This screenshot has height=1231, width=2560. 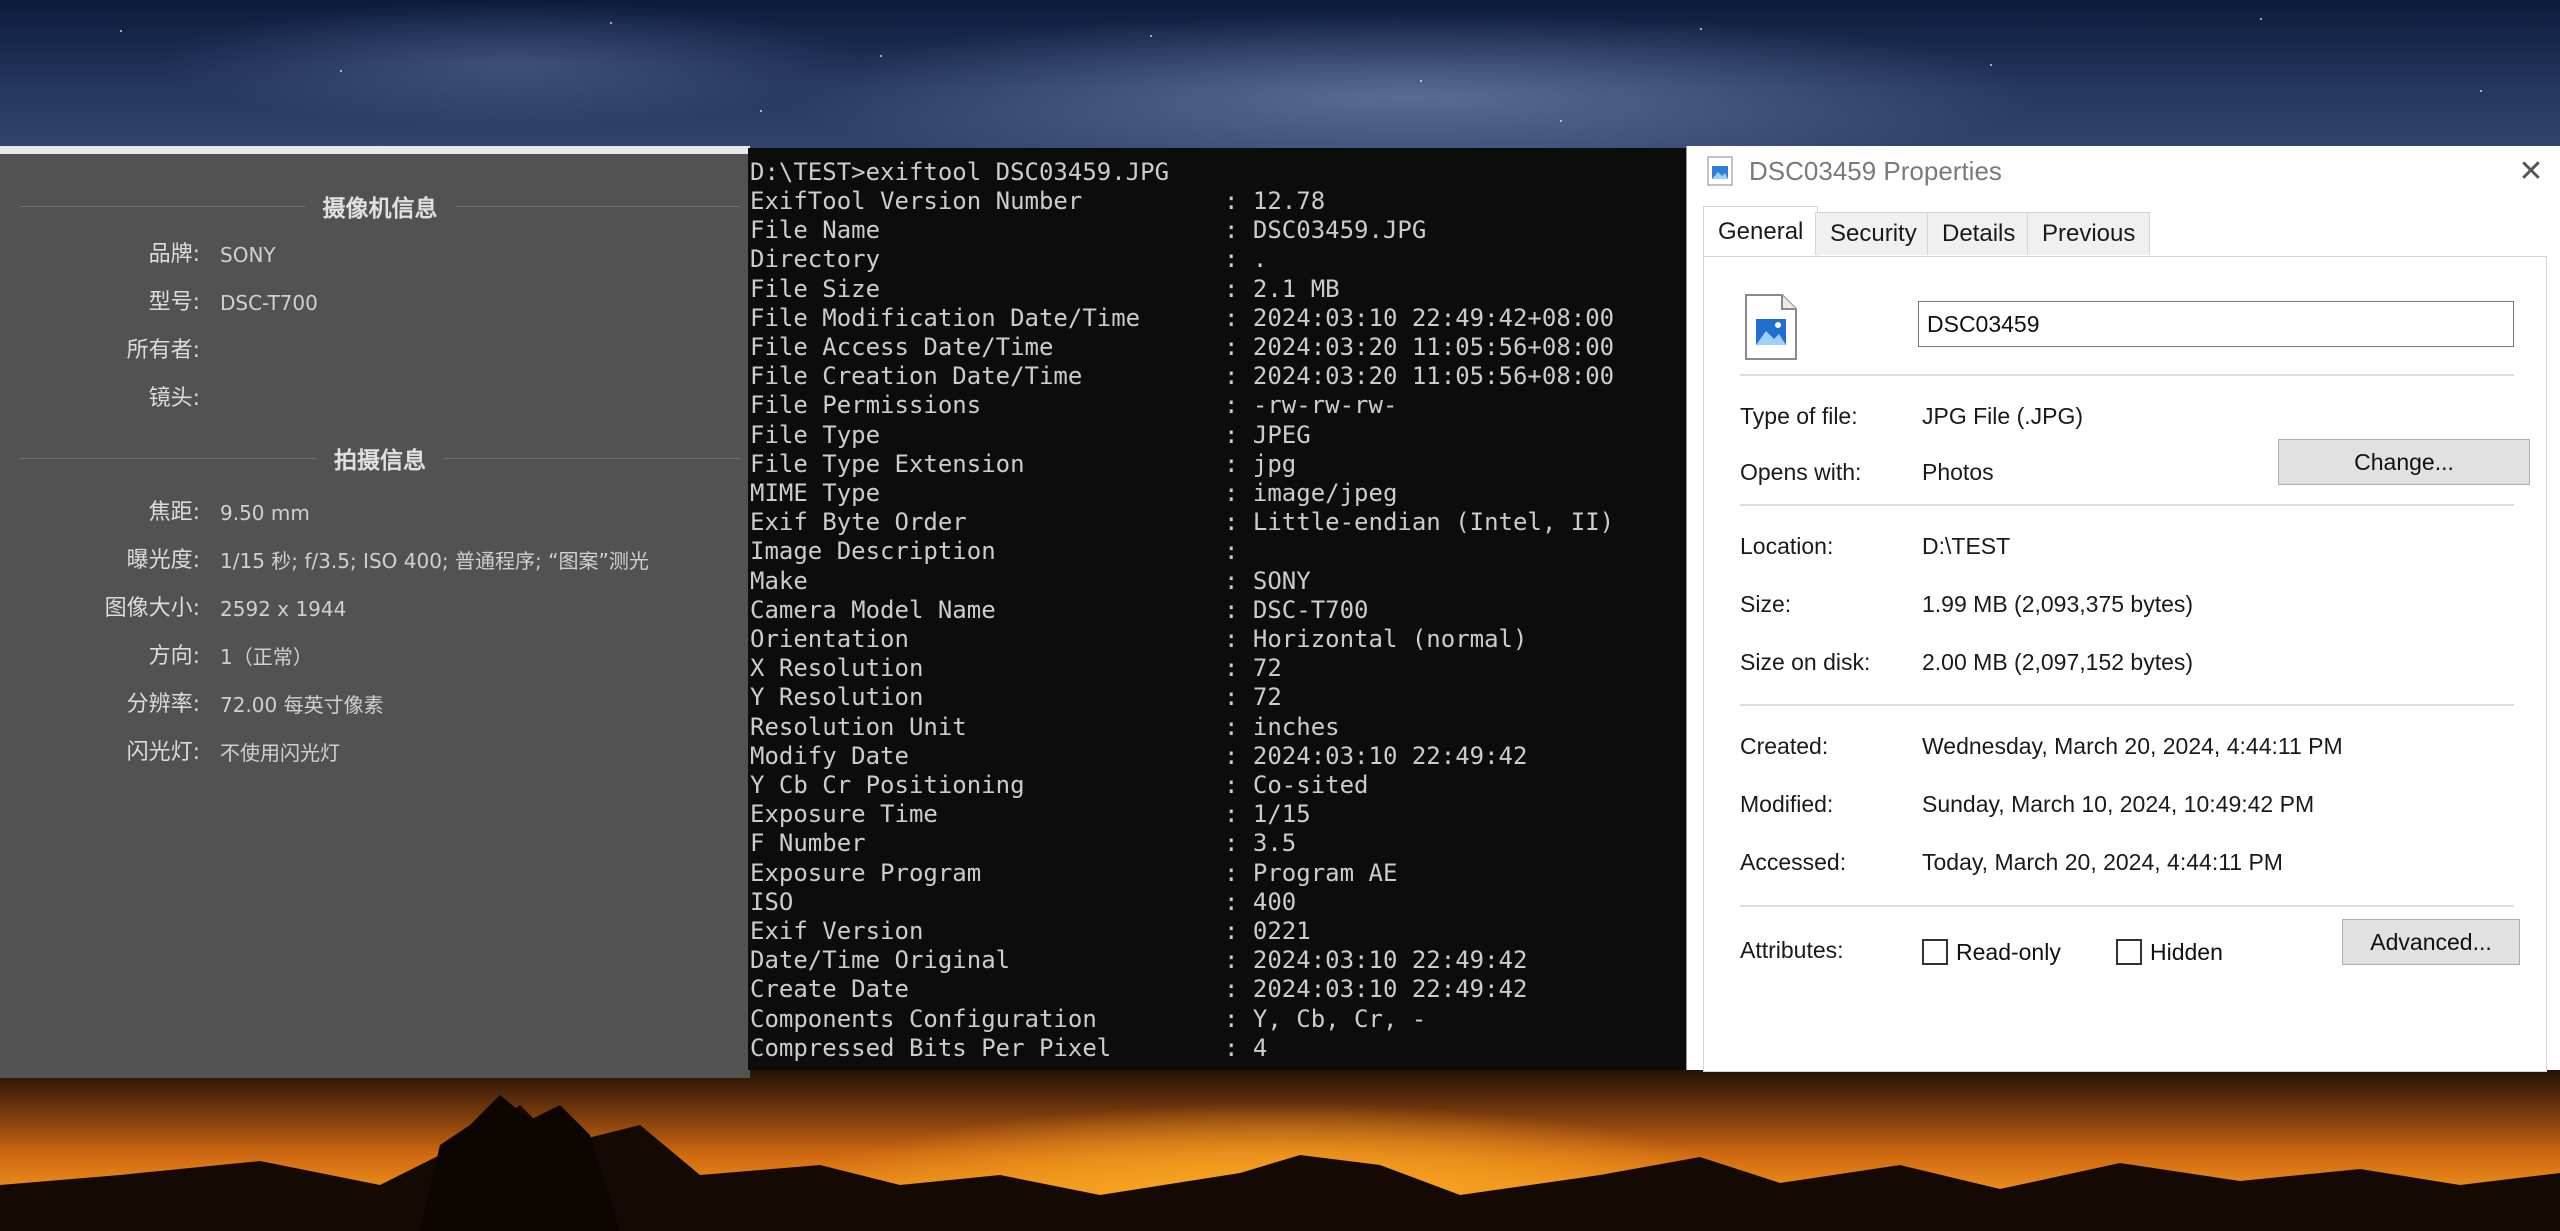 I want to click on file-name-input, so click(x=2216, y=324).